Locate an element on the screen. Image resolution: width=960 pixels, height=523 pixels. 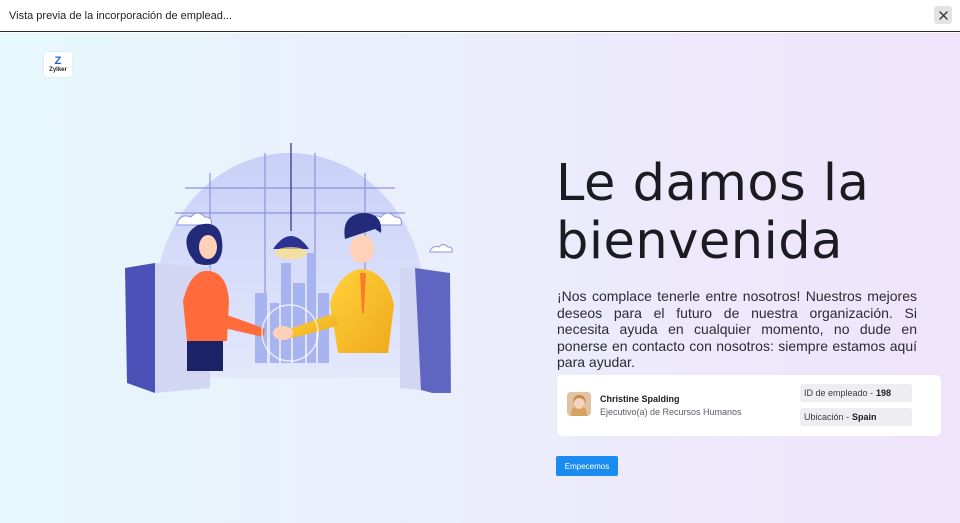
employee-id-chip: ID de empleado - 198 is located at coordinates (856, 393).